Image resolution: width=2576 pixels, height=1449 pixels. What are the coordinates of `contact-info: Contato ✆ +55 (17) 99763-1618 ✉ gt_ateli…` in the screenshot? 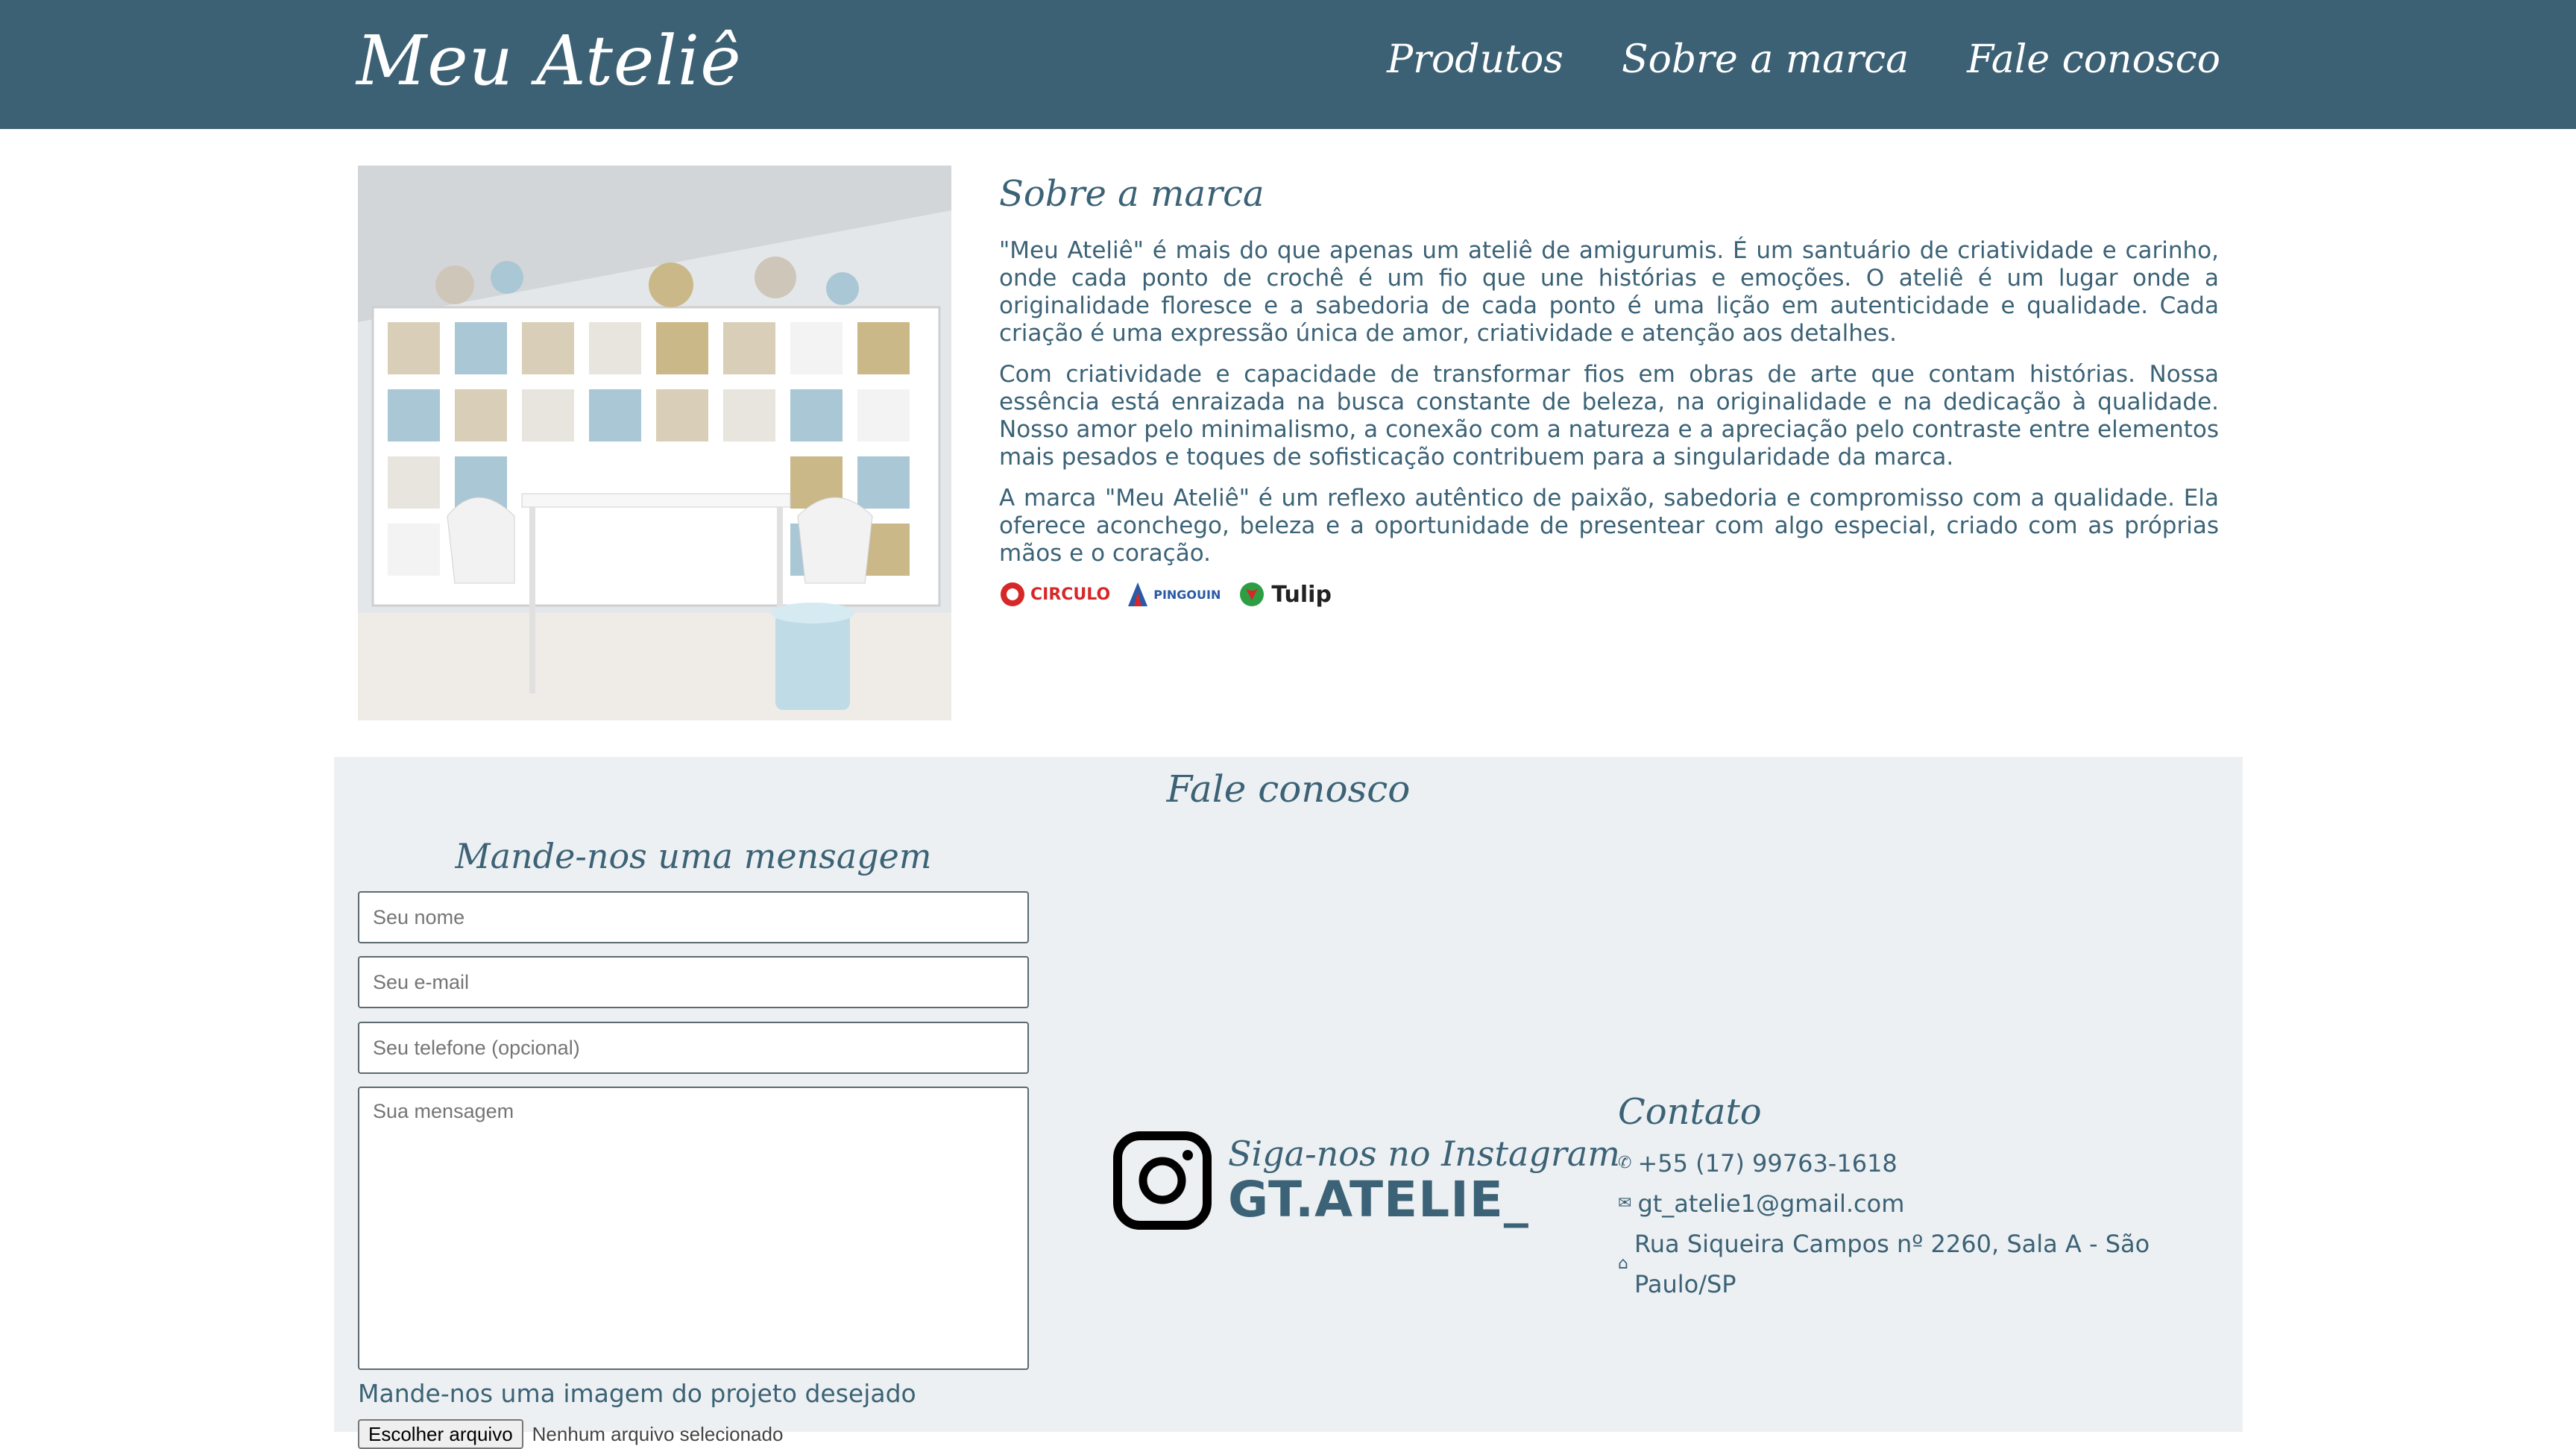 It's located at (1923, 1197).